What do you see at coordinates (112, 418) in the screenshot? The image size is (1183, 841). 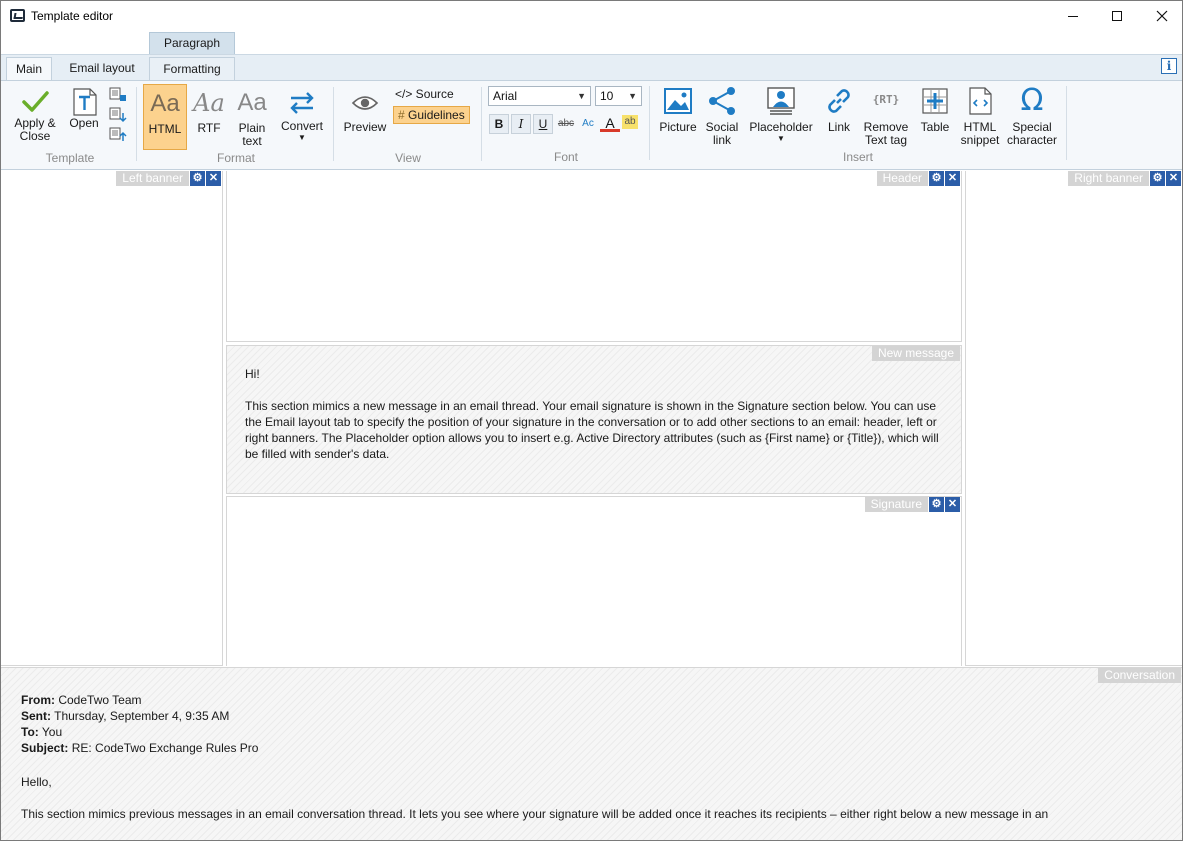 I see `left-banner-zone: Left banner ⚙ ✕` at bounding box center [112, 418].